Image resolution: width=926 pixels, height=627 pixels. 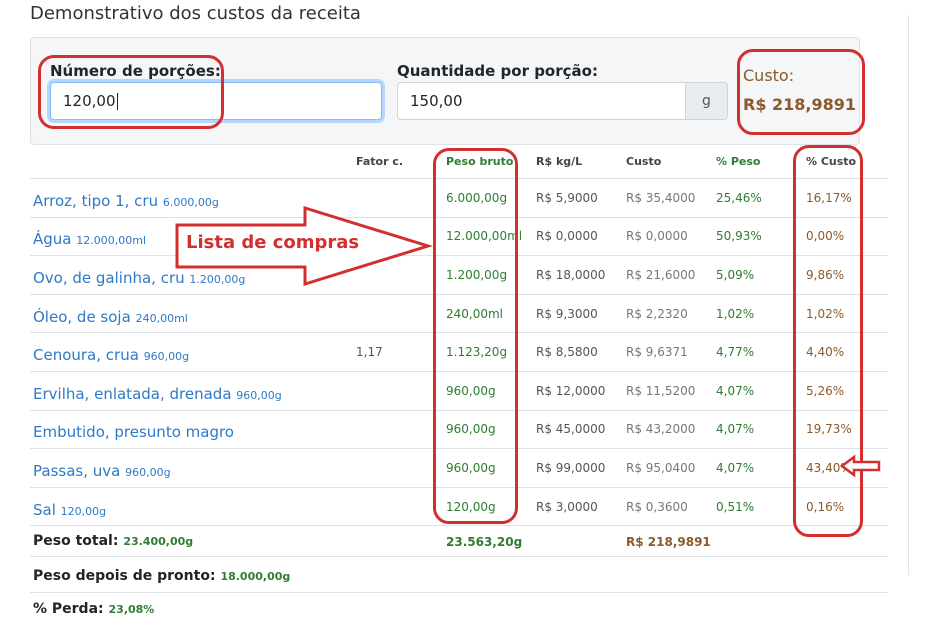 I want to click on cell-pct-weight: 5,09%, so click(x=735, y=275).